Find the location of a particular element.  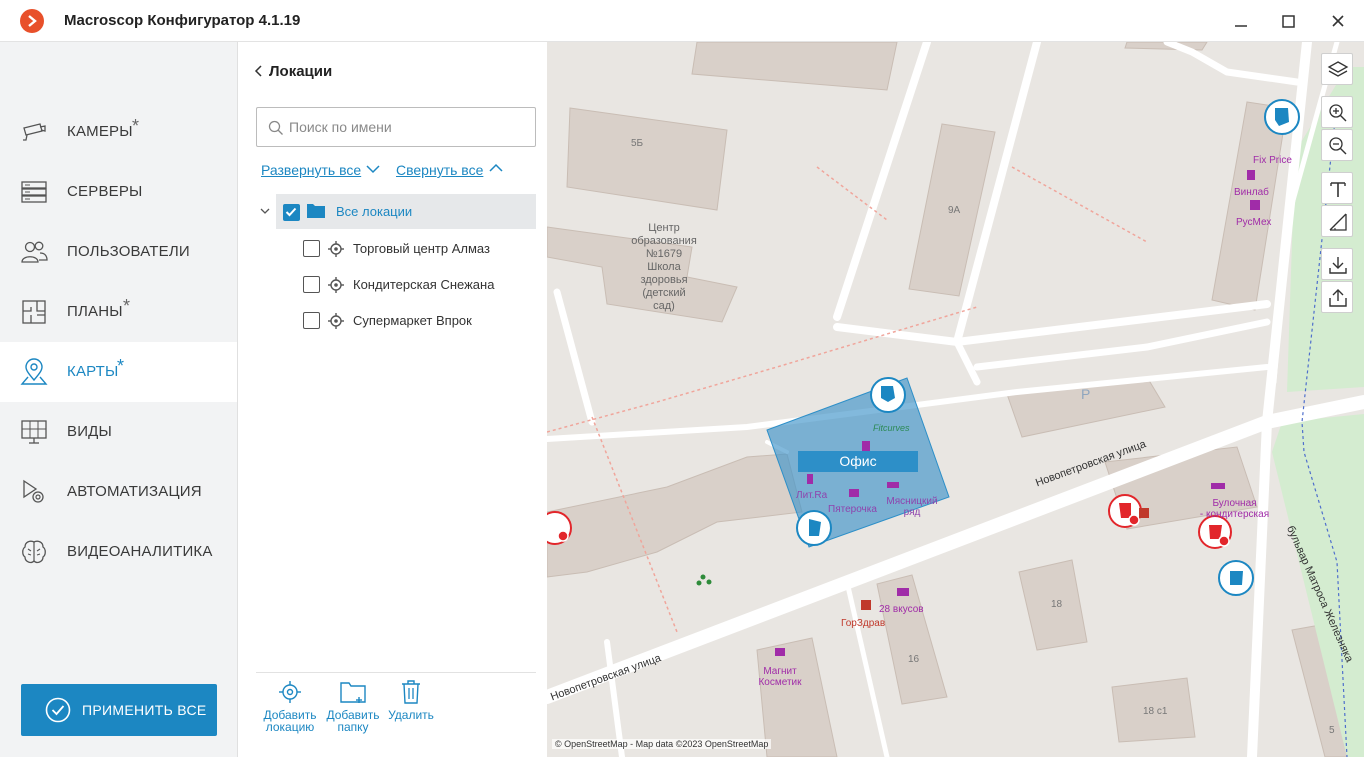

export-icon is located at coordinates (1338, 298).